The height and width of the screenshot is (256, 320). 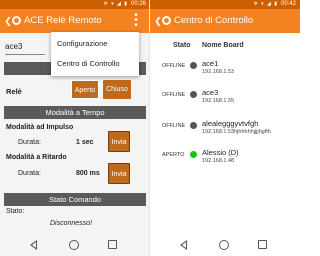 What do you see at coordinates (210, 92) in the screenshot?
I see `board-name: ace3` at bounding box center [210, 92].